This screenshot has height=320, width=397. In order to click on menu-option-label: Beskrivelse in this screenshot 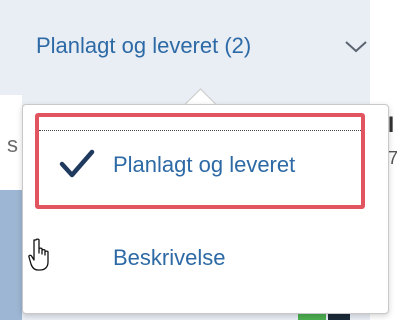, I will do `click(169, 257)`.